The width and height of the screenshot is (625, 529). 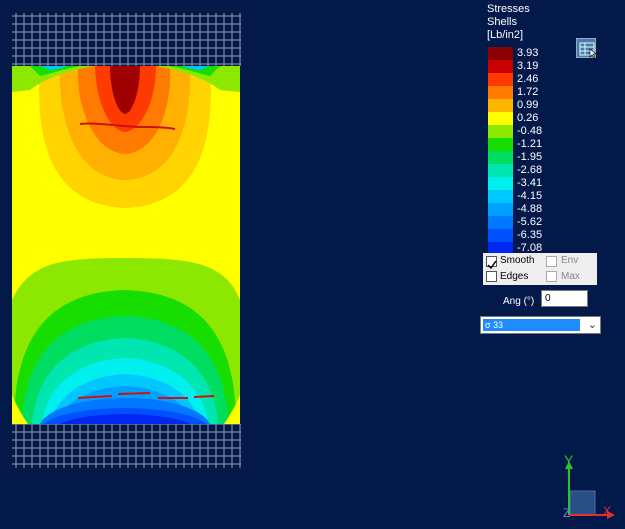 I want to click on legend-row: -0.48, so click(x=518, y=131).